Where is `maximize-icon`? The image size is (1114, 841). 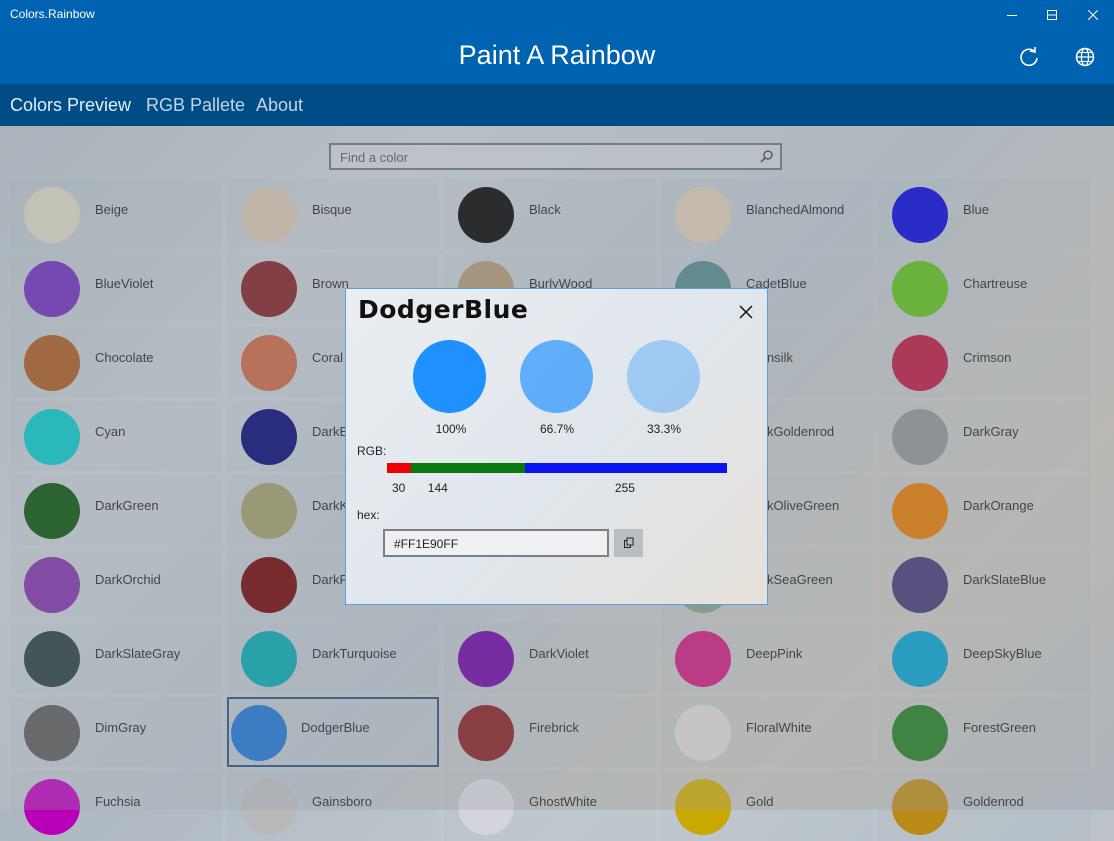
maximize-icon is located at coordinates (1052, 15).